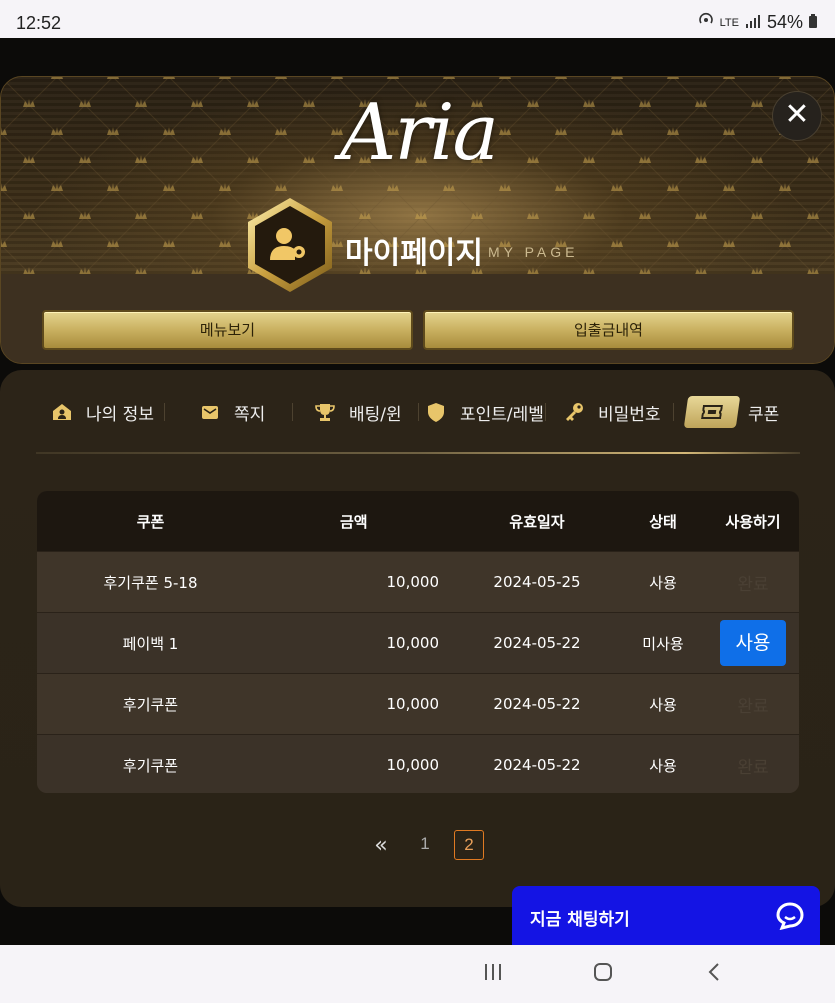 Image resolution: width=835 pixels, height=1003 pixels. I want to click on battery-icon, so click(813, 22).